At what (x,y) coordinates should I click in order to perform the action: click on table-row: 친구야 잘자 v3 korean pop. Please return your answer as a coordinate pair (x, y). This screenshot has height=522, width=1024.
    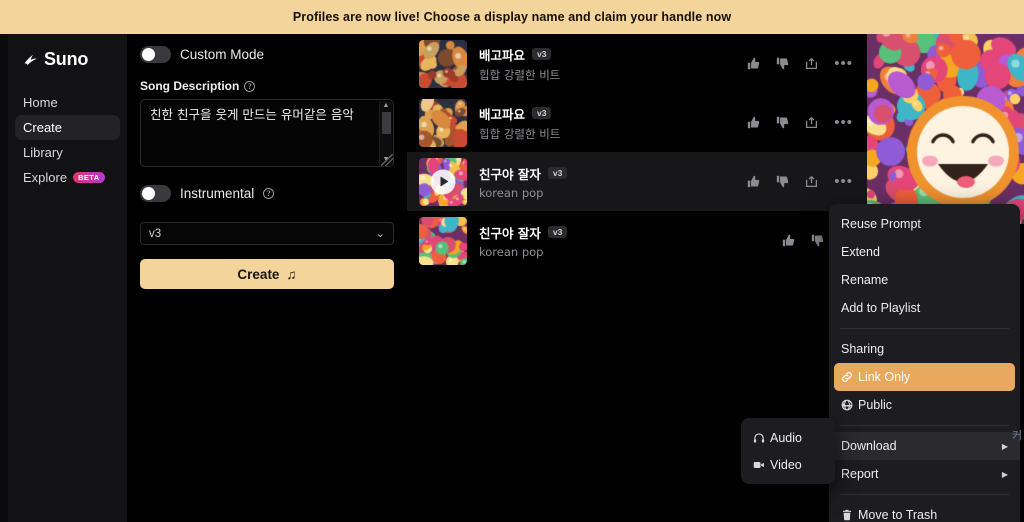
    Looking at the image, I should click on (637, 240).